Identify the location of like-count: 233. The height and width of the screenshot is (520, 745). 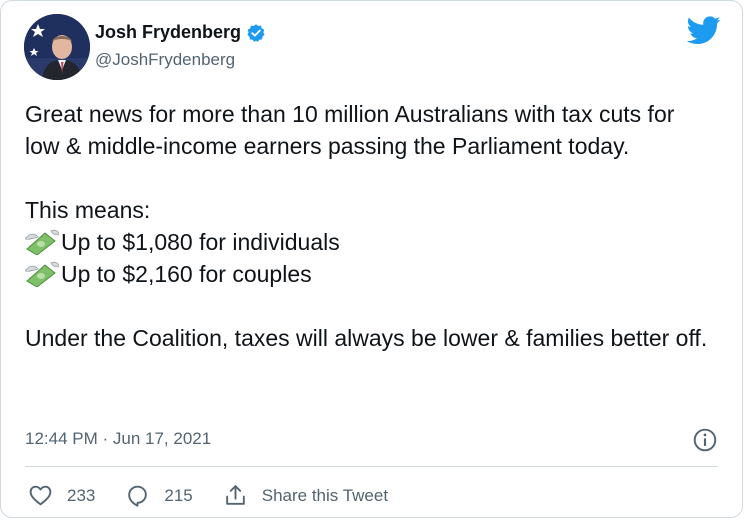
(81, 495).